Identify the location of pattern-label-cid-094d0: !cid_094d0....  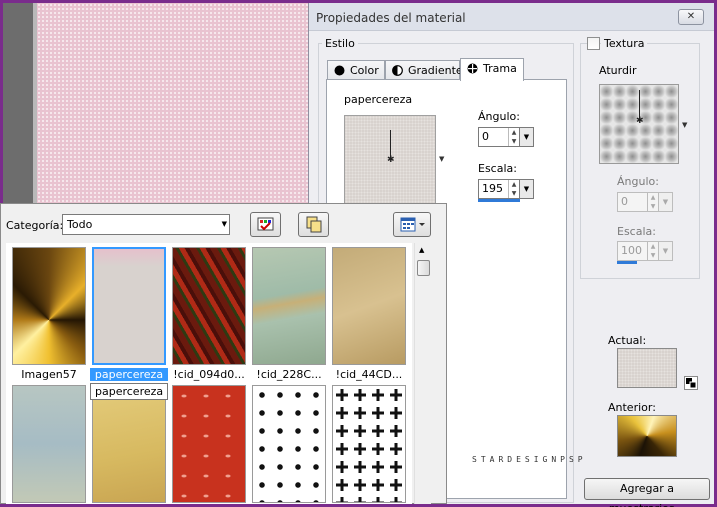
(209, 374).